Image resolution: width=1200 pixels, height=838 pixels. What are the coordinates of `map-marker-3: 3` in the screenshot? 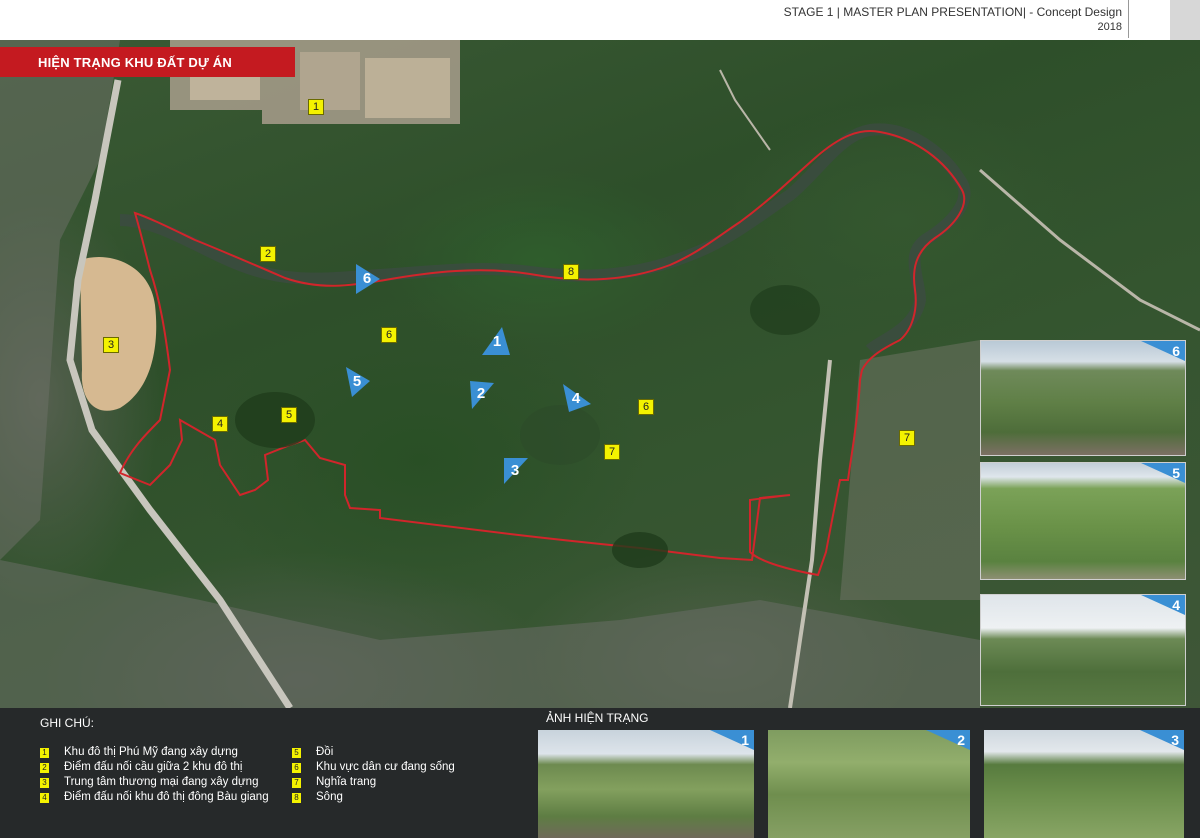 It's located at (111, 345).